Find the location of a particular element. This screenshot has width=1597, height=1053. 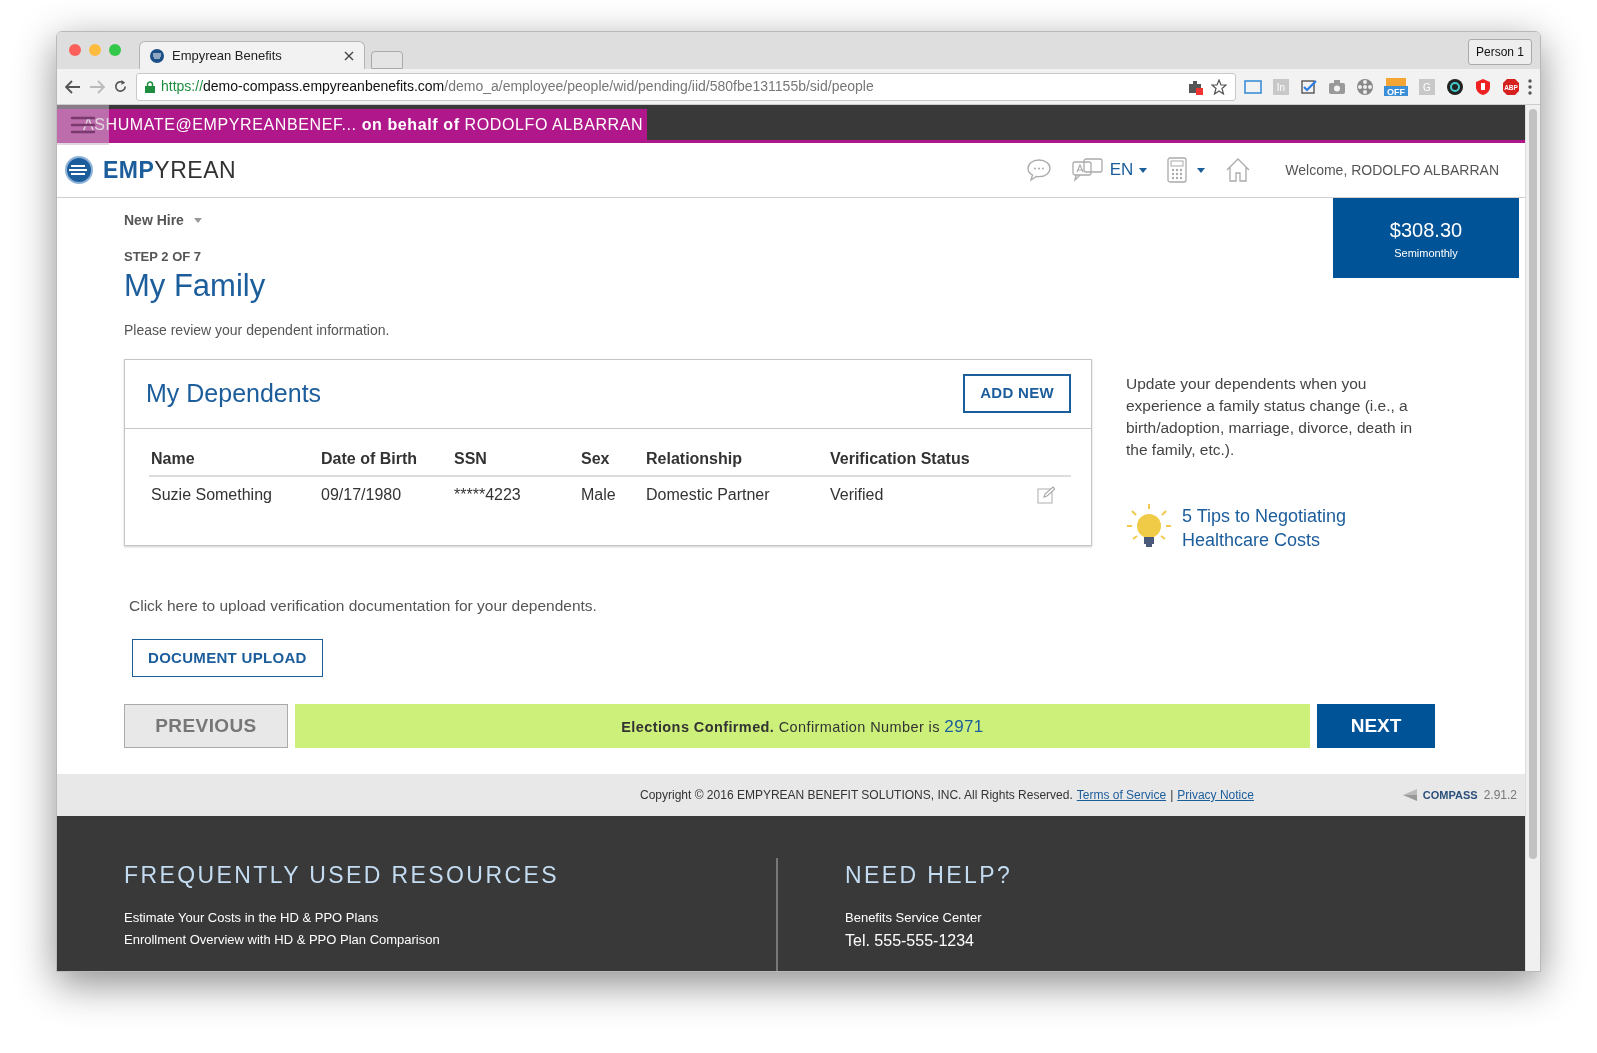

puzzle-icon is located at coordinates (1195, 86).